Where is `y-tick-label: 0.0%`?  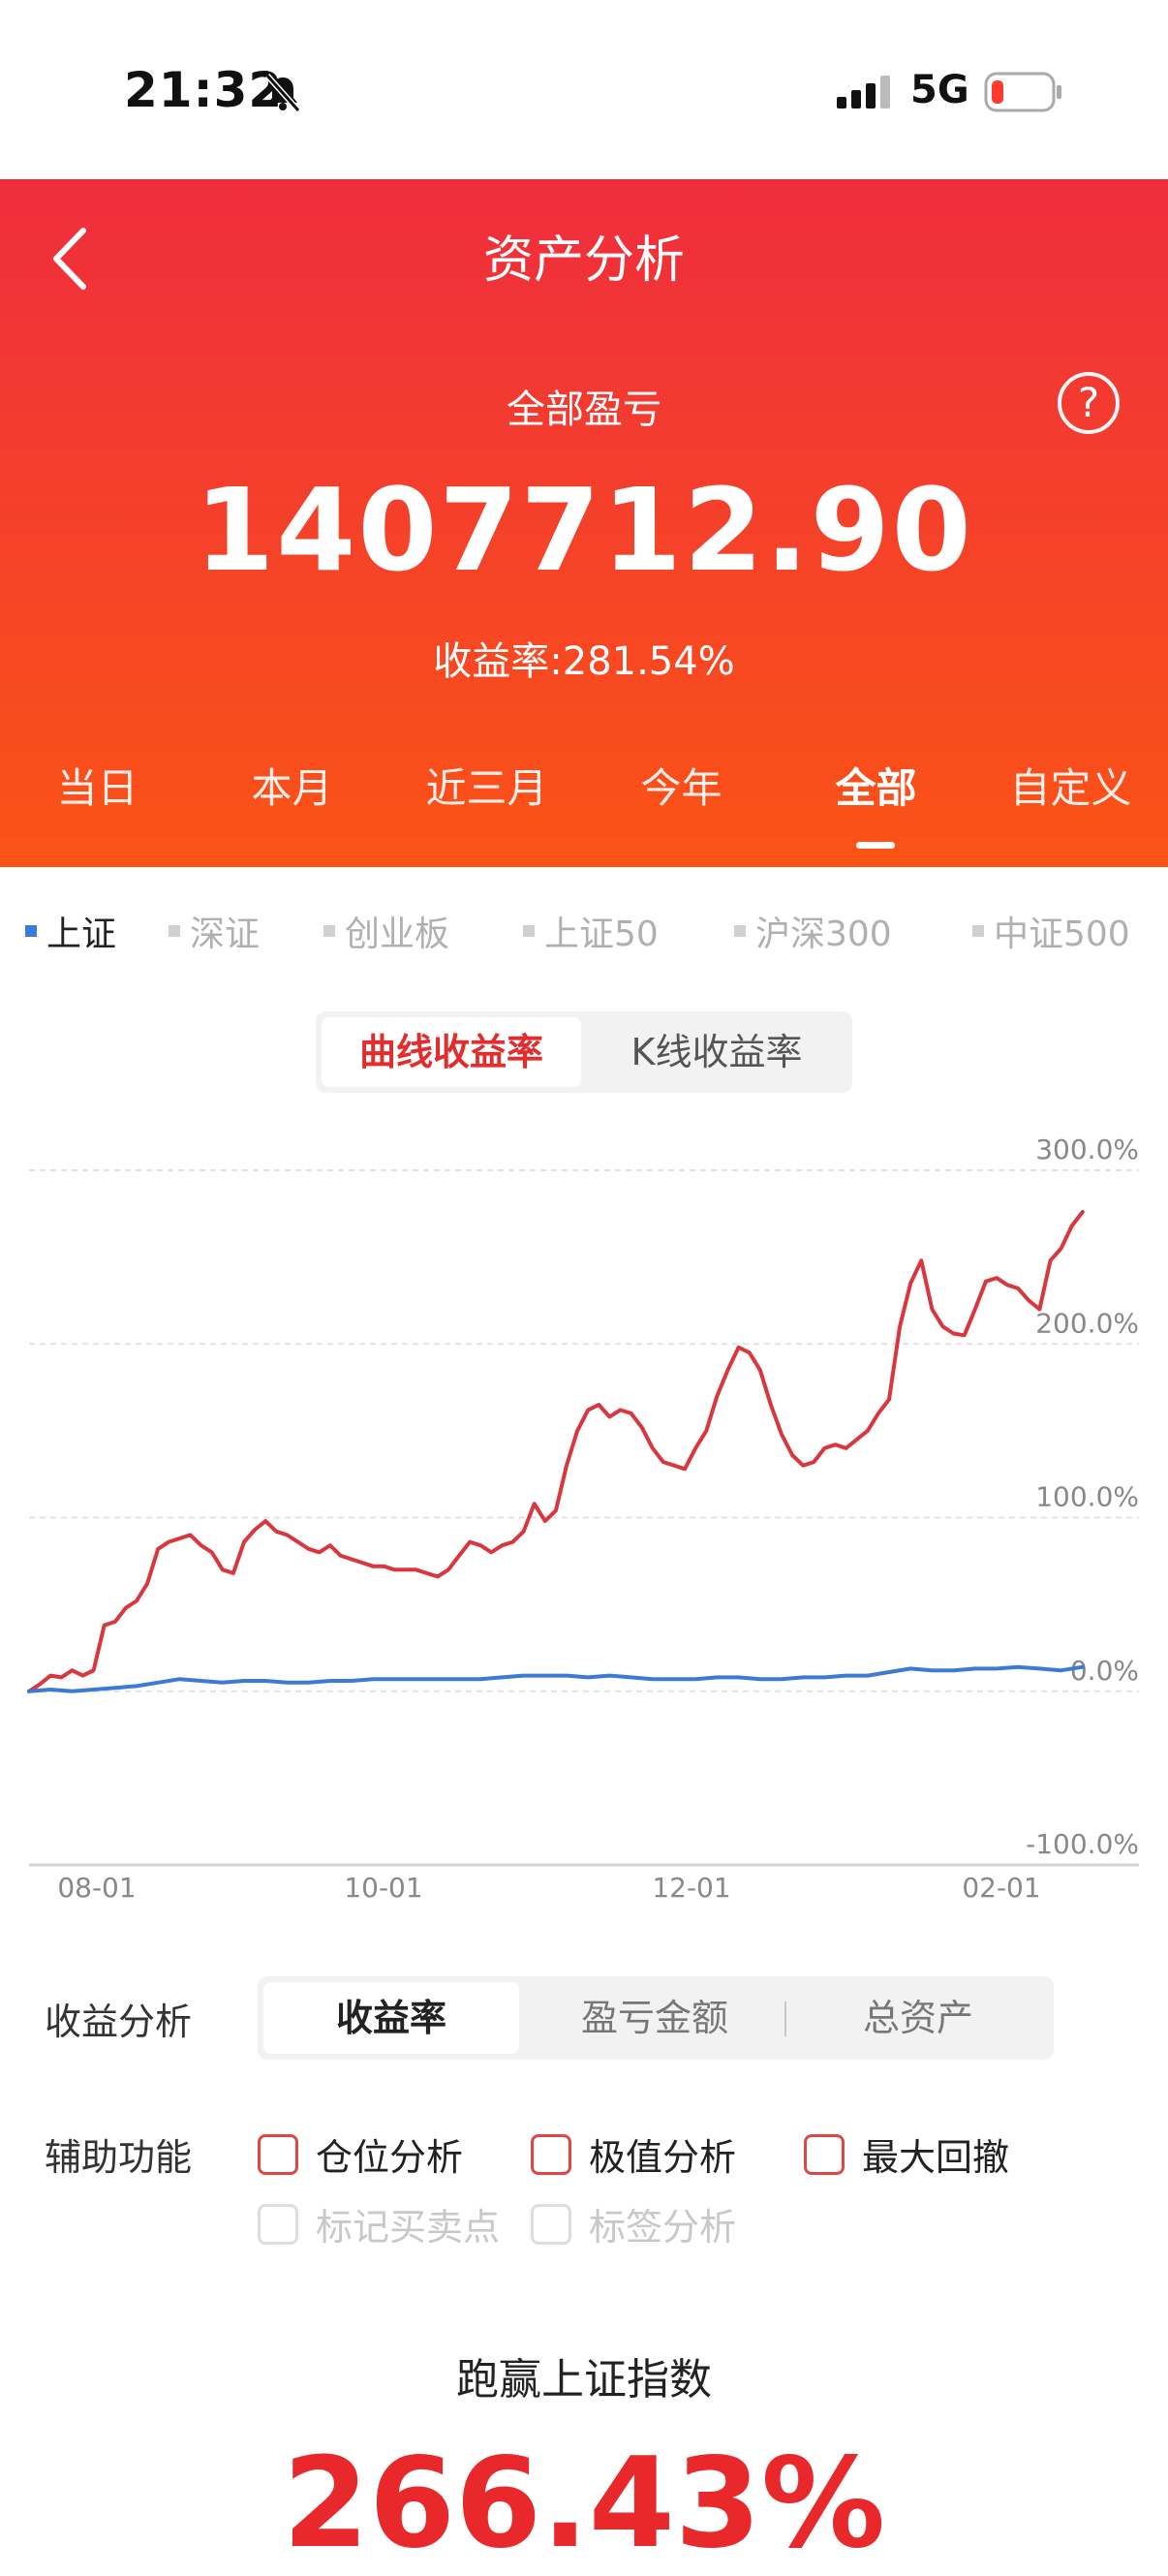
y-tick-label: 0.0% is located at coordinates (1104, 1671).